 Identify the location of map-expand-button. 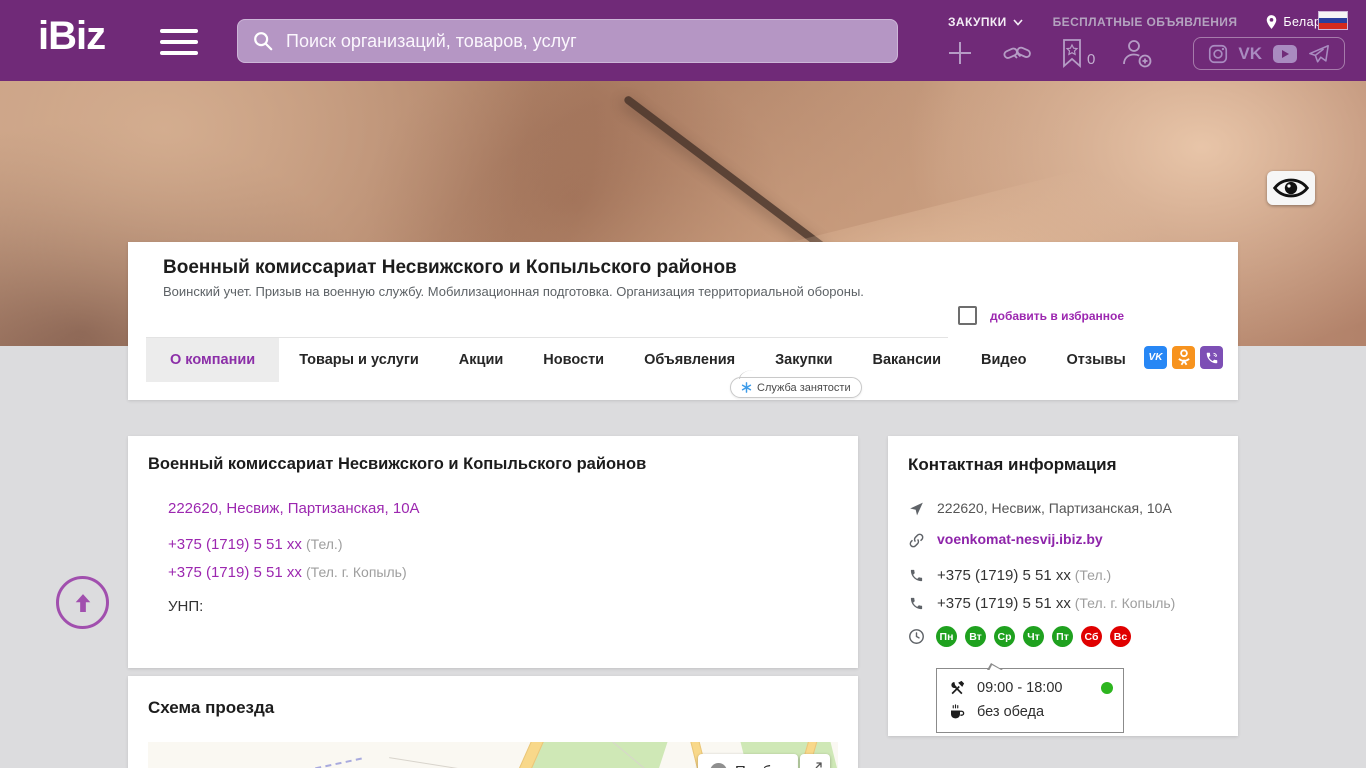
(815, 761).